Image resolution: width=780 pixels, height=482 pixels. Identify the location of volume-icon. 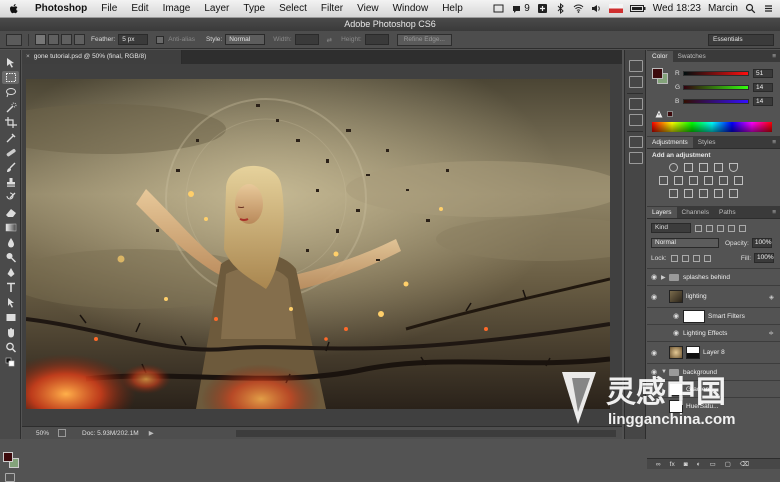
(596, 8).